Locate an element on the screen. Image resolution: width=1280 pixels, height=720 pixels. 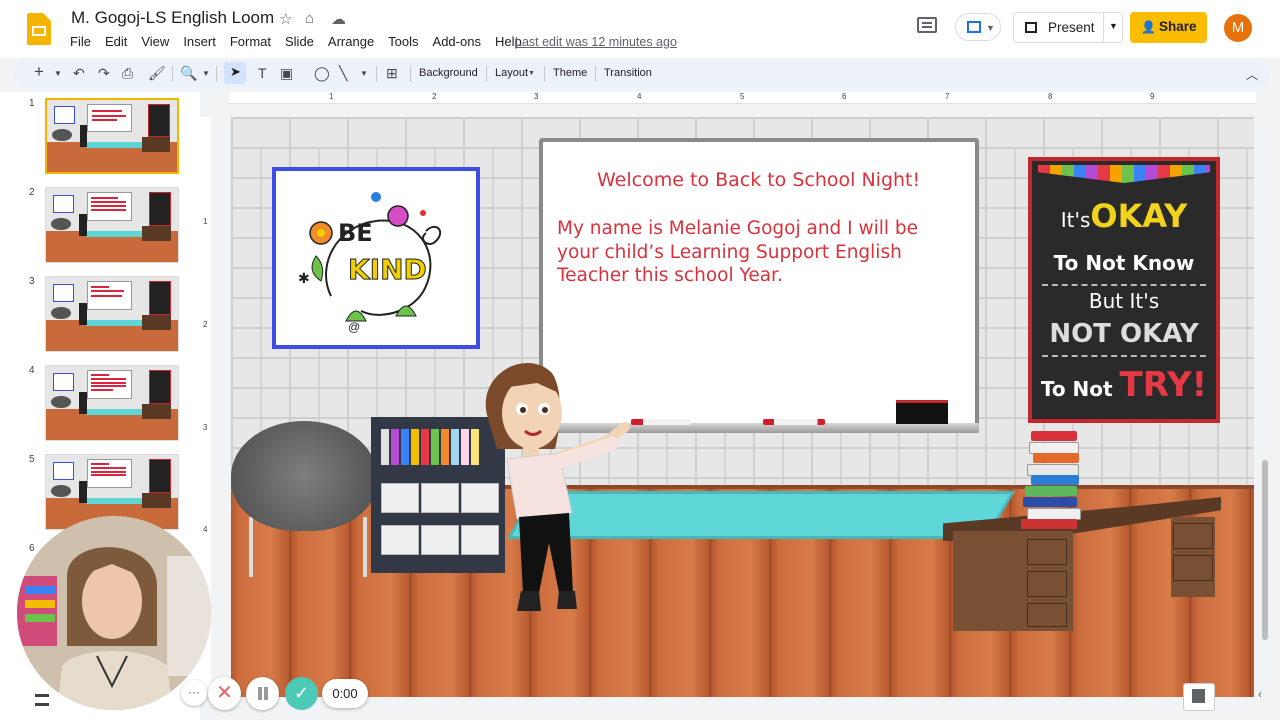
chevron-left-icon: ‹ is located at coordinates (1260, 694).